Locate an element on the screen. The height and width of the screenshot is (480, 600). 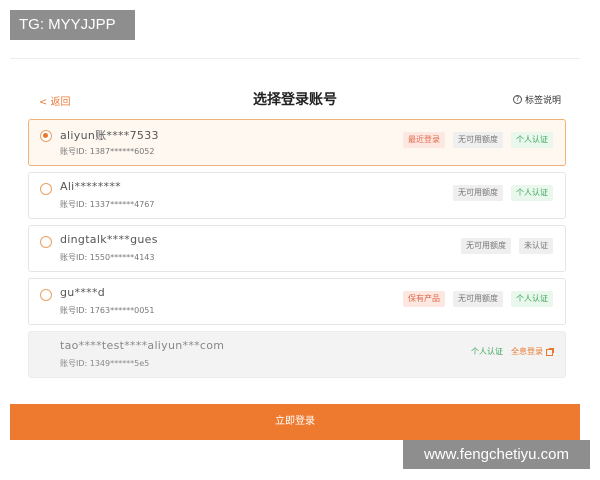
account-tags: 无可用额度 个人认证 is located at coordinates (503, 193).